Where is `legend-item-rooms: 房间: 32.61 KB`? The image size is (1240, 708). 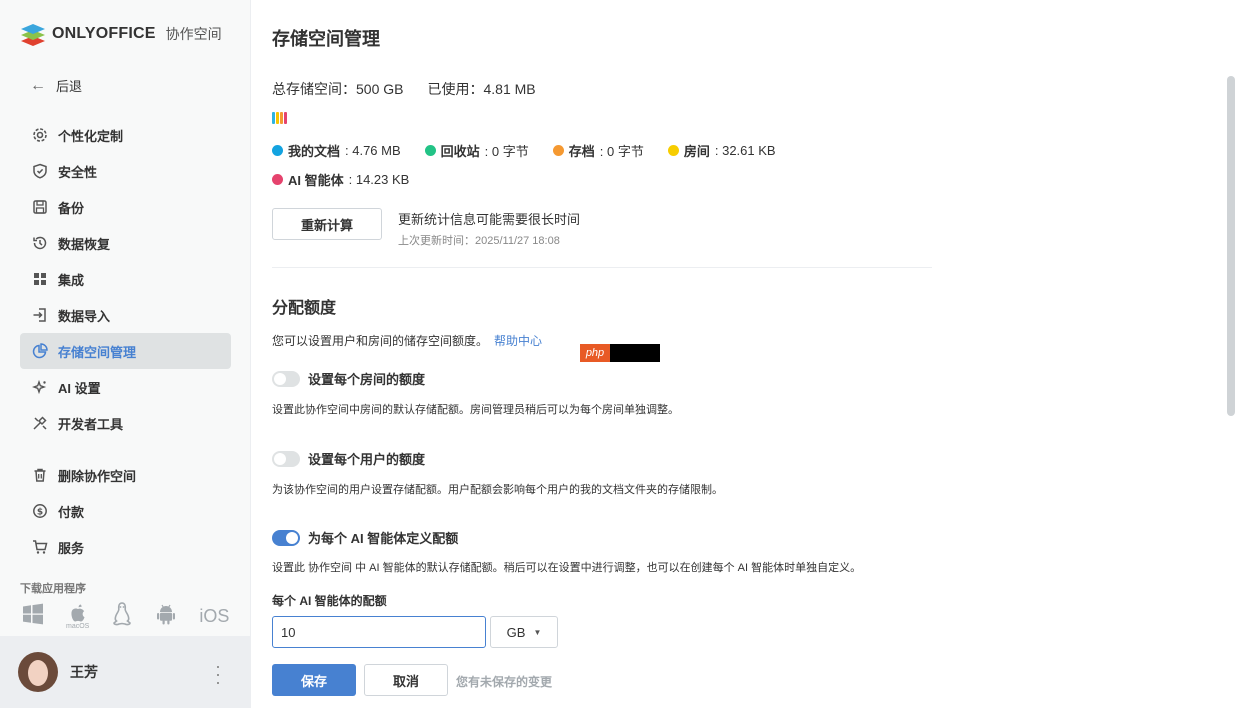 legend-item-rooms: 房间: 32.61 KB is located at coordinates (721, 150).